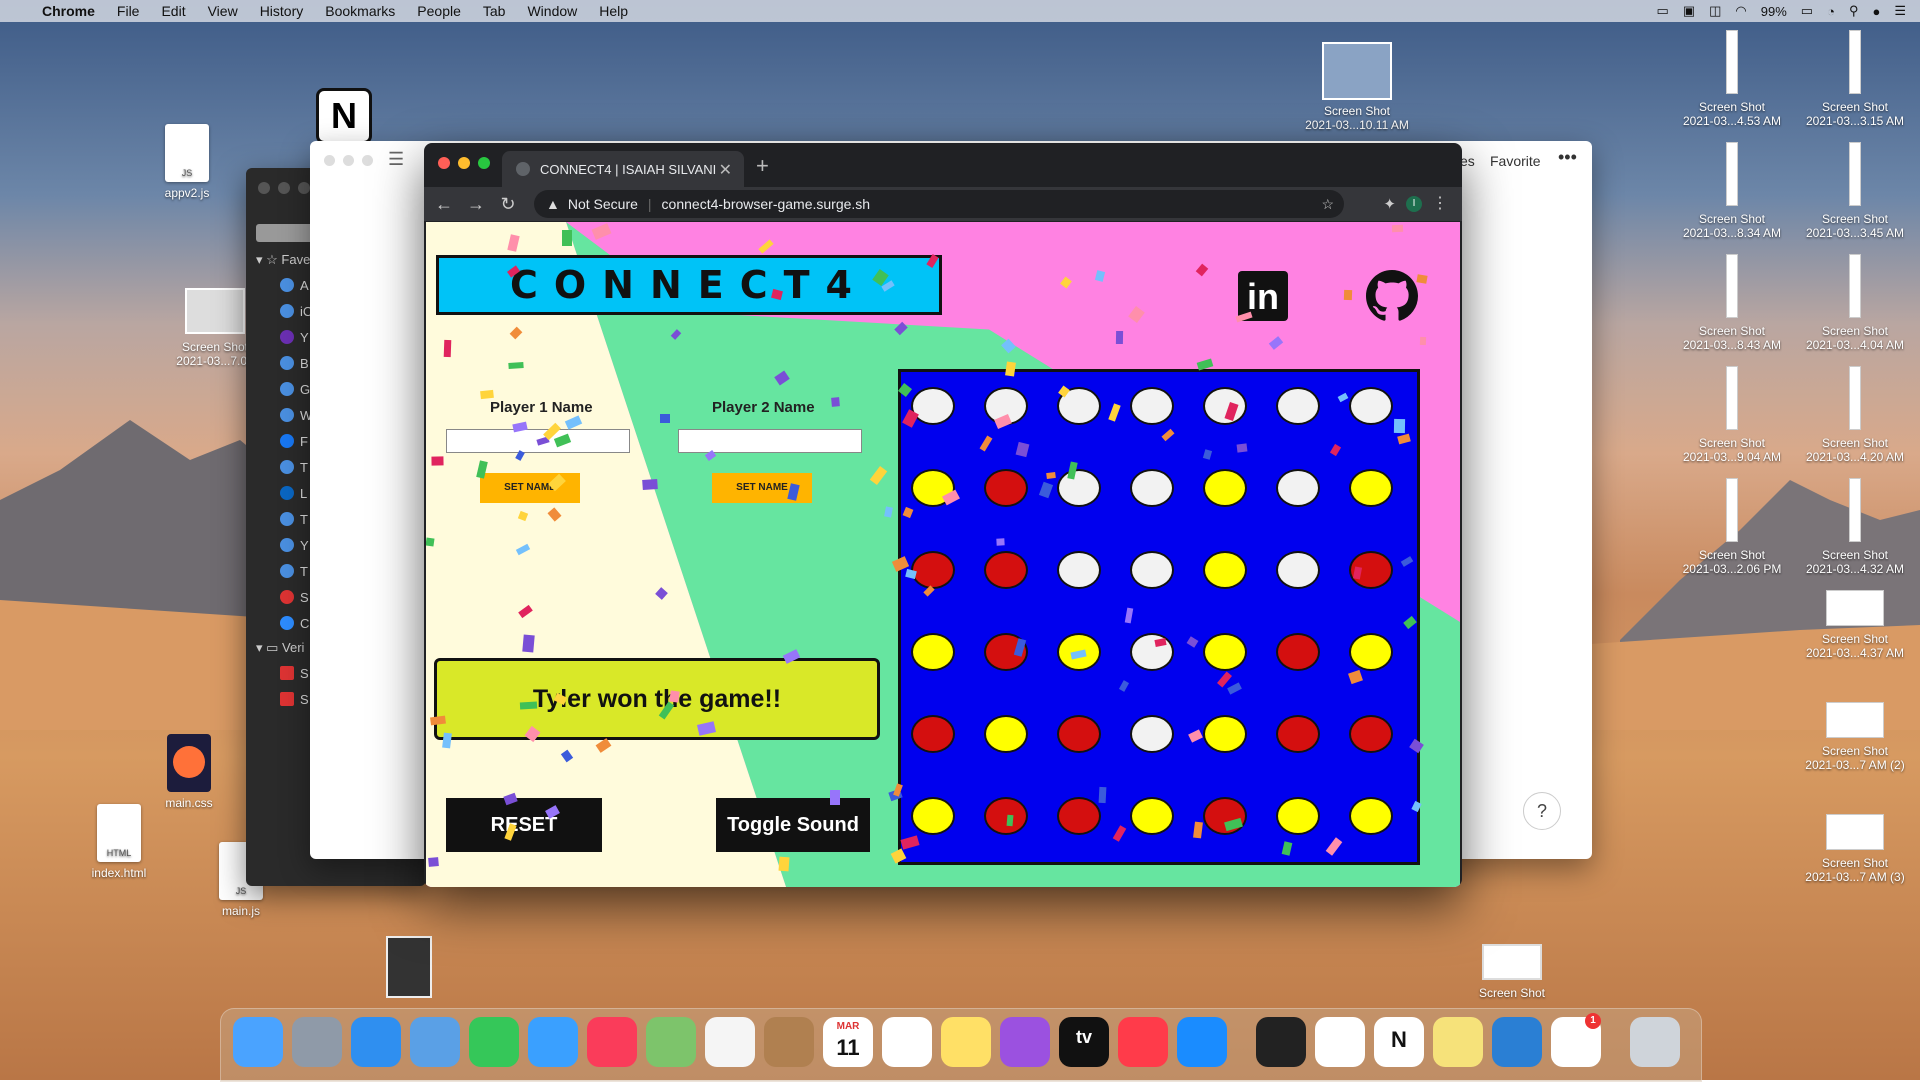  Describe the element at coordinates (848, 1042) in the screenshot. I see `calendar-dock-icon: MAR 11` at that location.